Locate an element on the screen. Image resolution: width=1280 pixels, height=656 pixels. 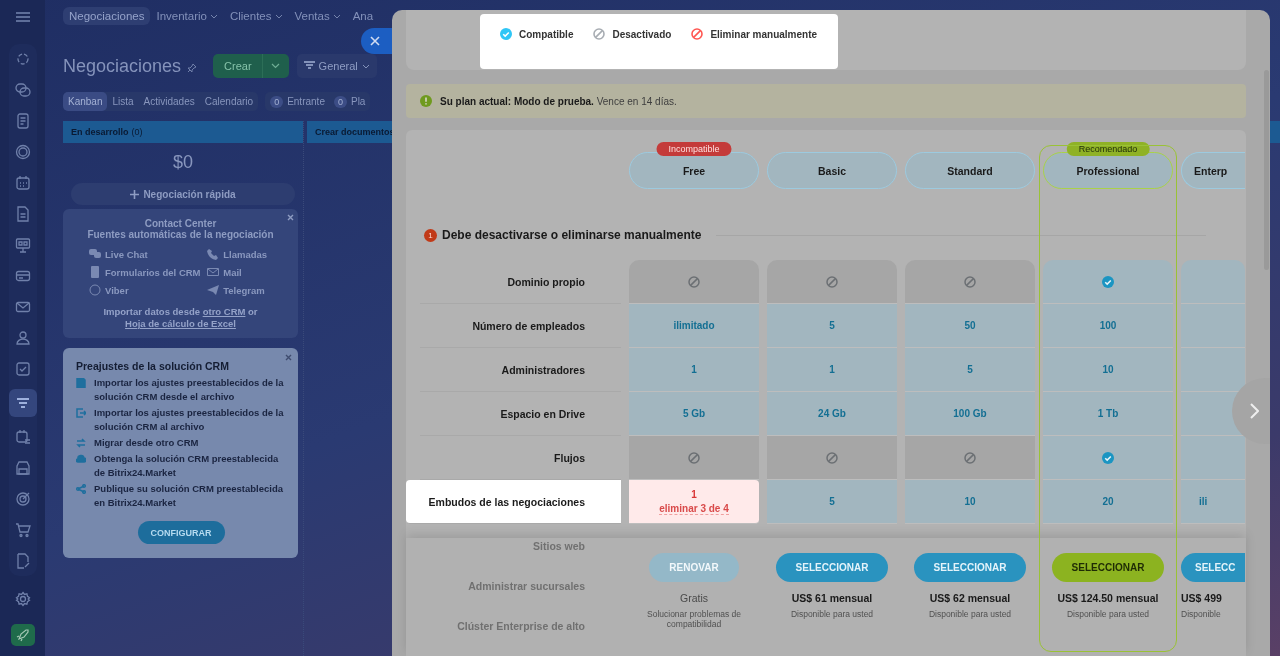
column-total: $0 is located at coordinates (183, 162).